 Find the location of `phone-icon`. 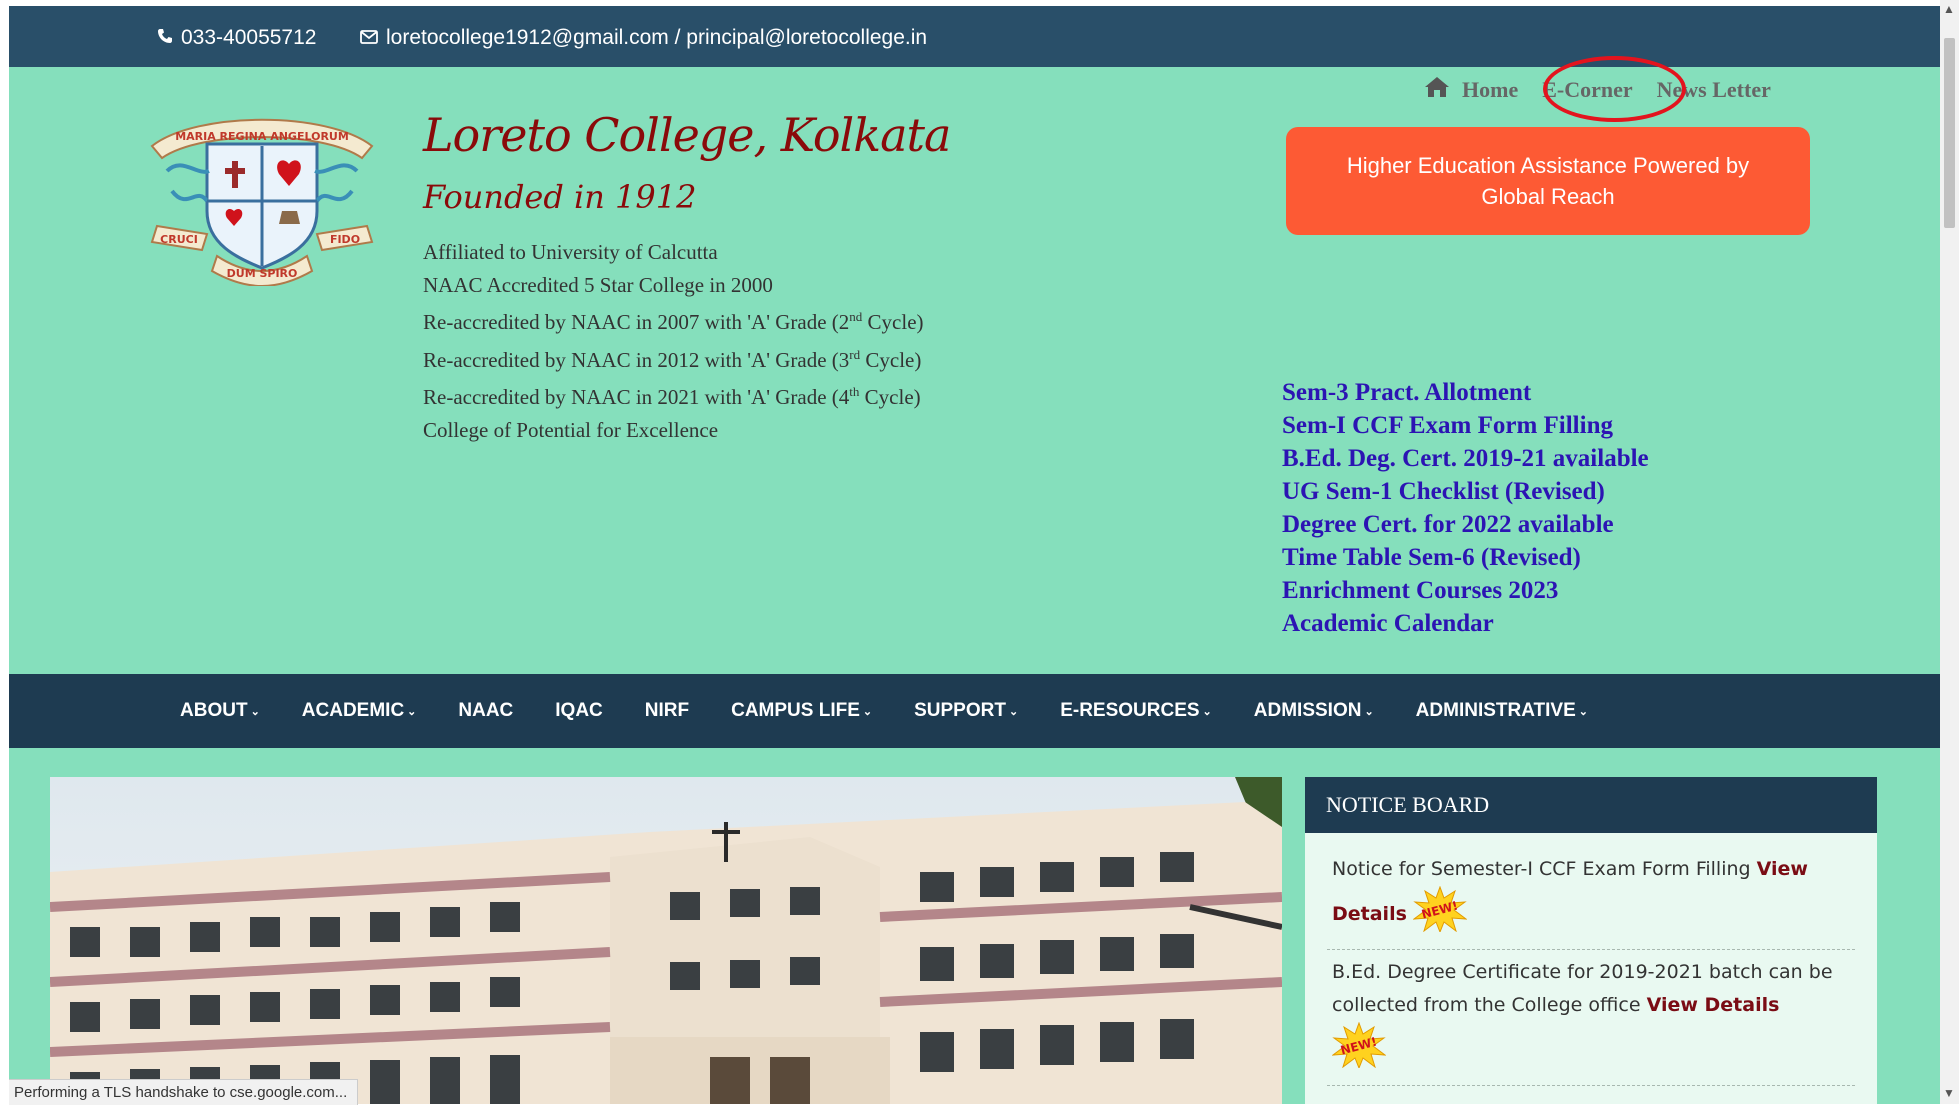

phone-icon is located at coordinates (165, 38).